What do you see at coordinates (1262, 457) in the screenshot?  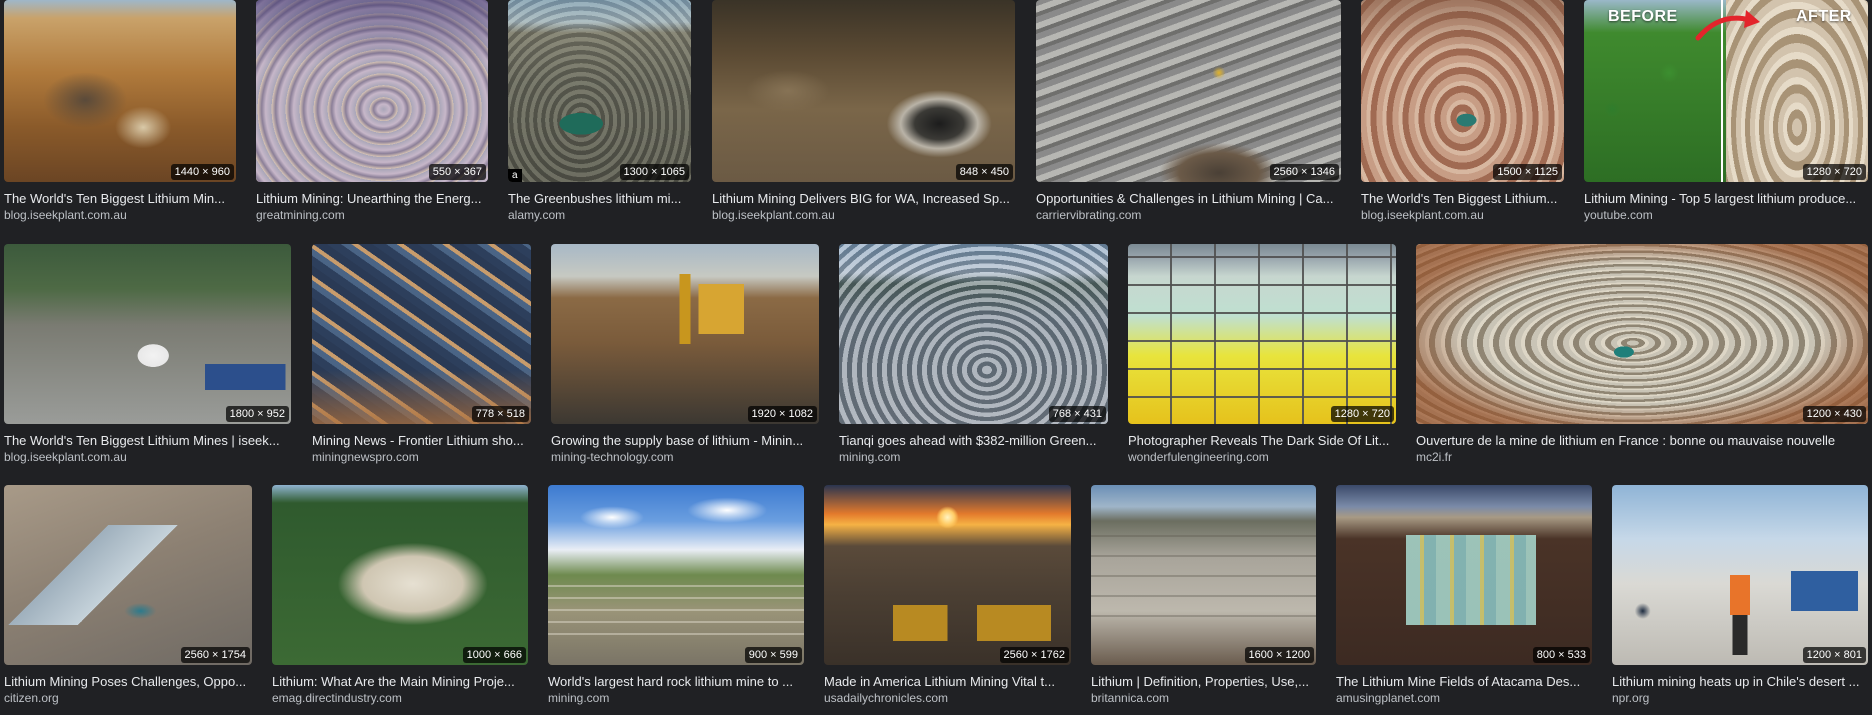 I see `result-source: wonderfulengineering.com` at bounding box center [1262, 457].